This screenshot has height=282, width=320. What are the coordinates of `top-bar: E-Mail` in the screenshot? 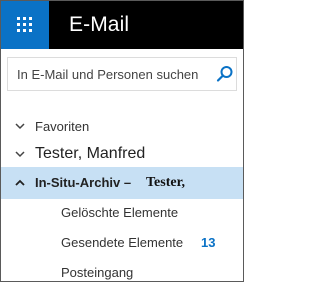 It's located at (122, 25).